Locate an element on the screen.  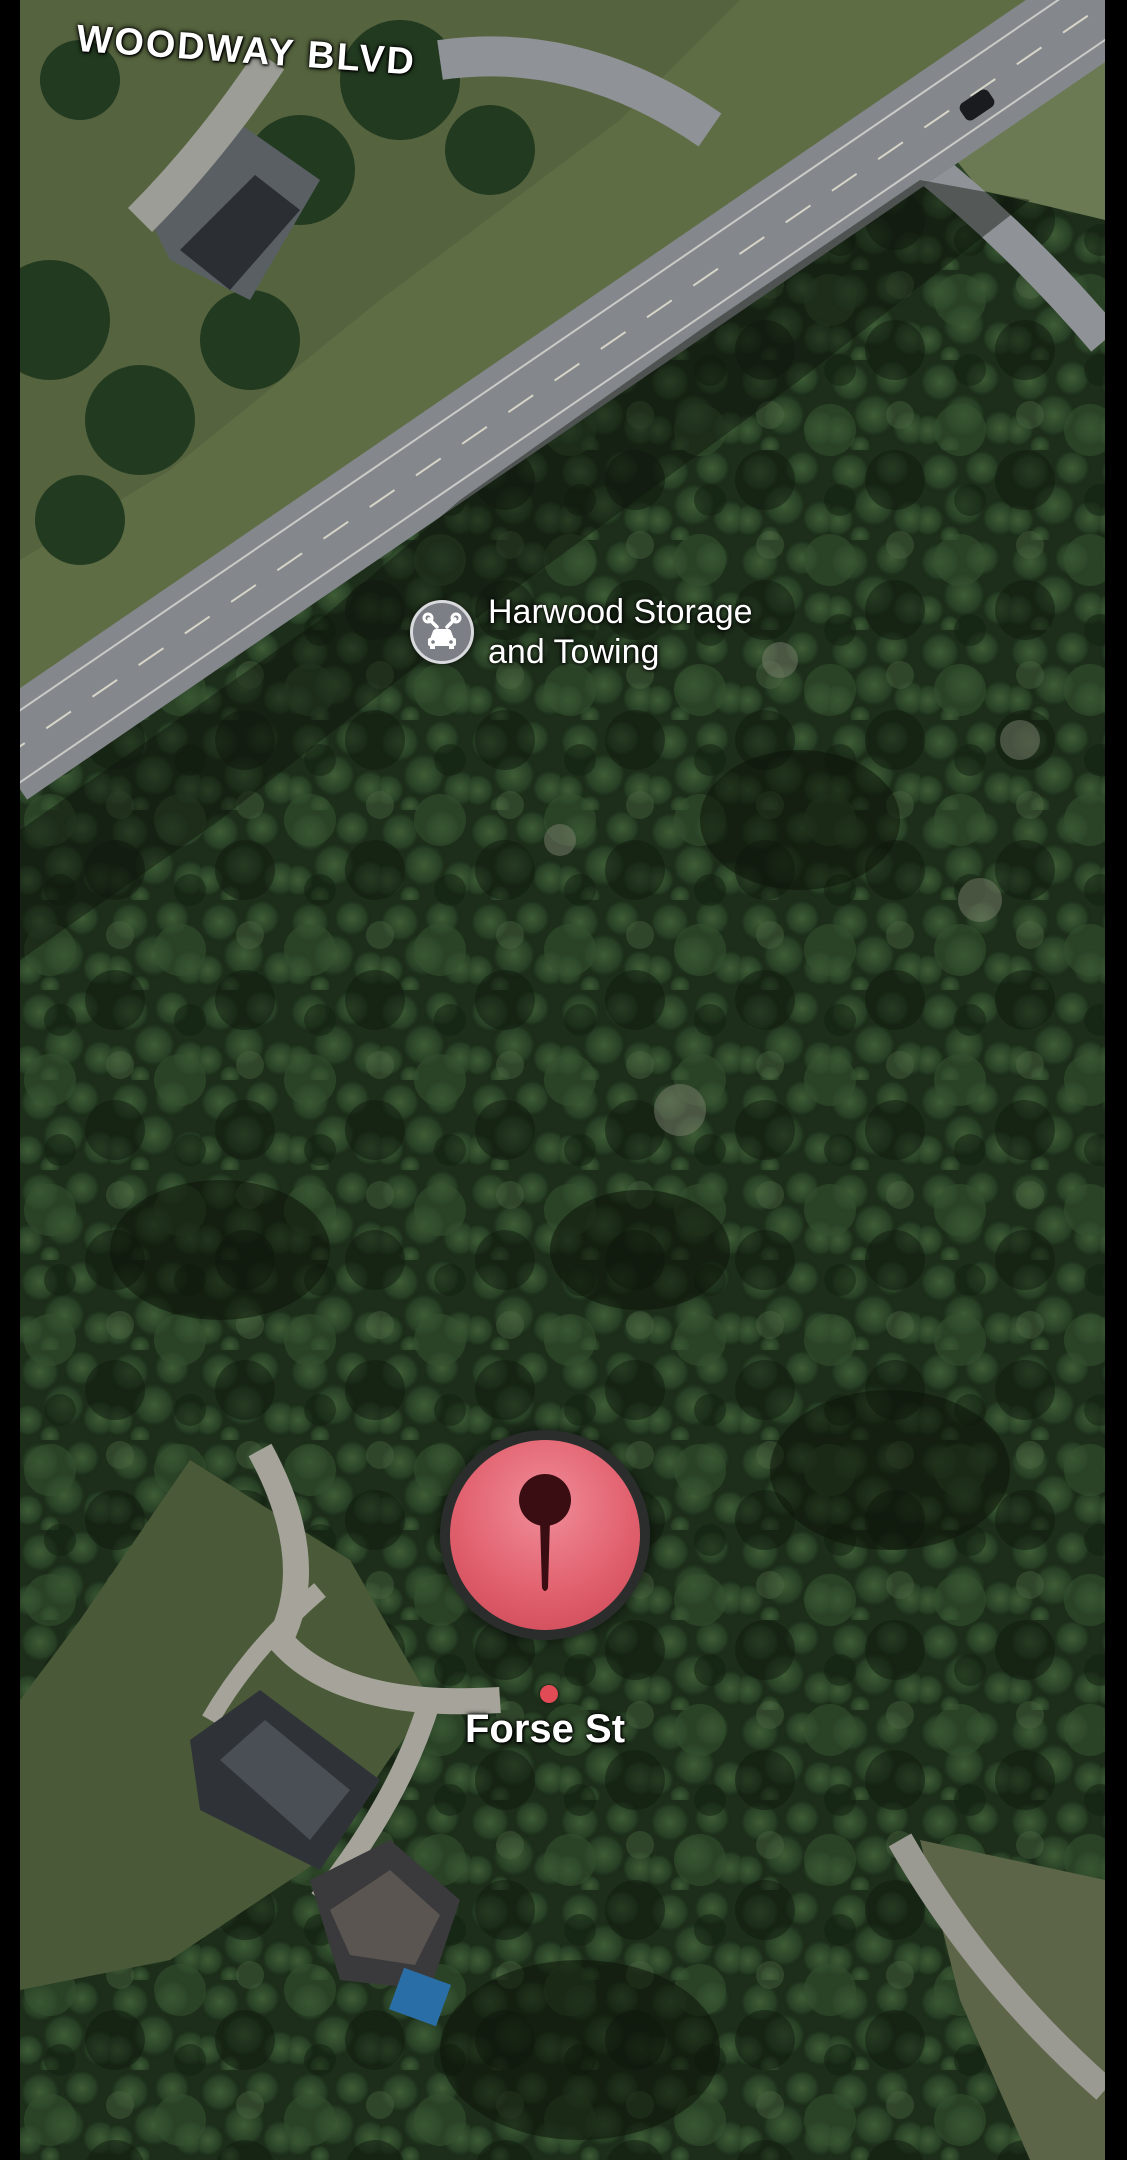
pin-location-dot is located at coordinates (549, 1694).